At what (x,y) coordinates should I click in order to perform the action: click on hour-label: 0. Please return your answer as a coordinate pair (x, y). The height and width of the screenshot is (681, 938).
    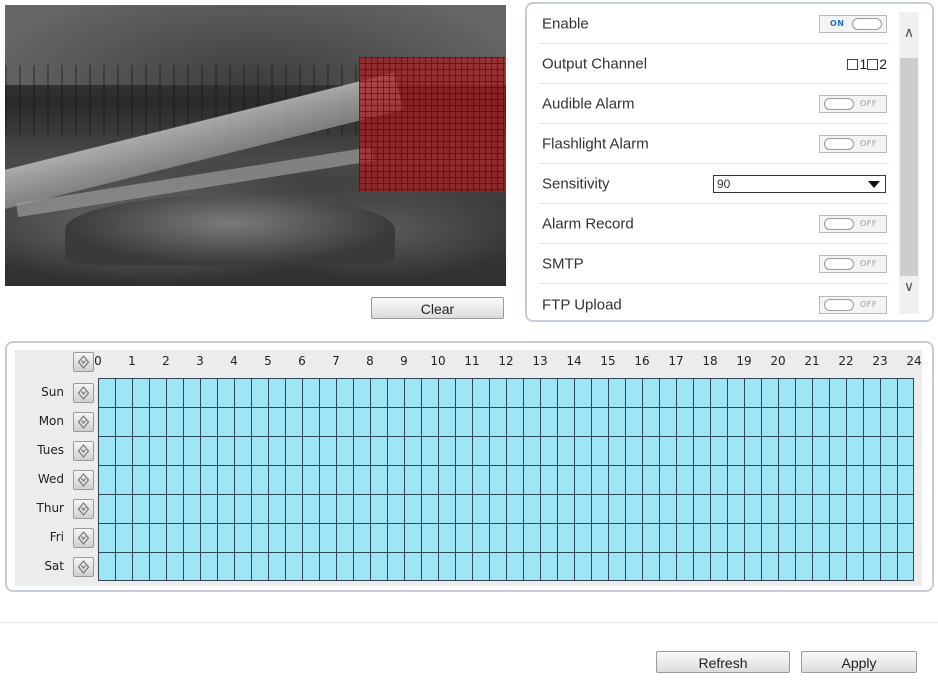
    Looking at the image, I should click on (98, 361).